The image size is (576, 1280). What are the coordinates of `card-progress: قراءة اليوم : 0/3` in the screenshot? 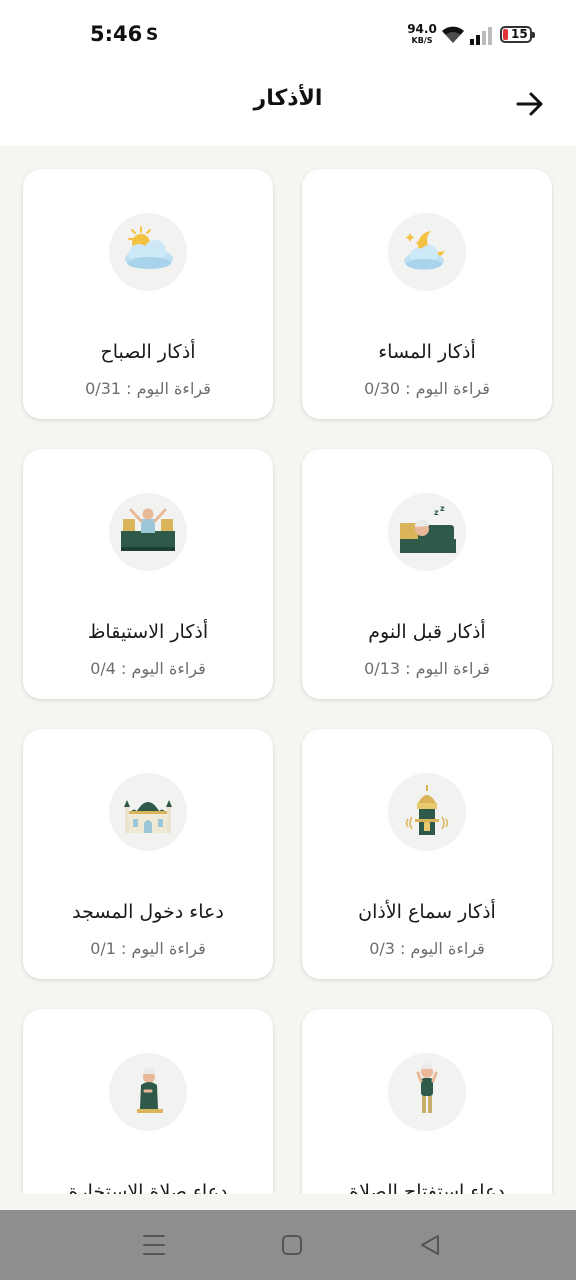 It's located at (427, 948).